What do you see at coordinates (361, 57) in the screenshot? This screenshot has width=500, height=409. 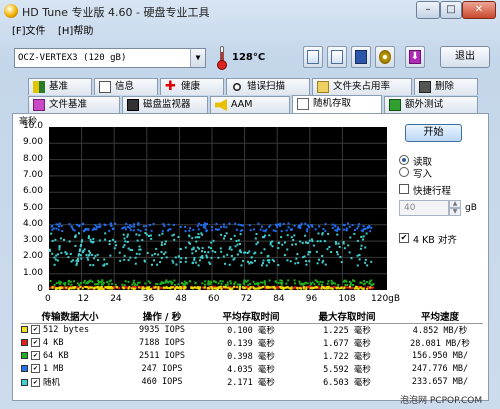 I see `save-button` at bounding box center [361, 57].